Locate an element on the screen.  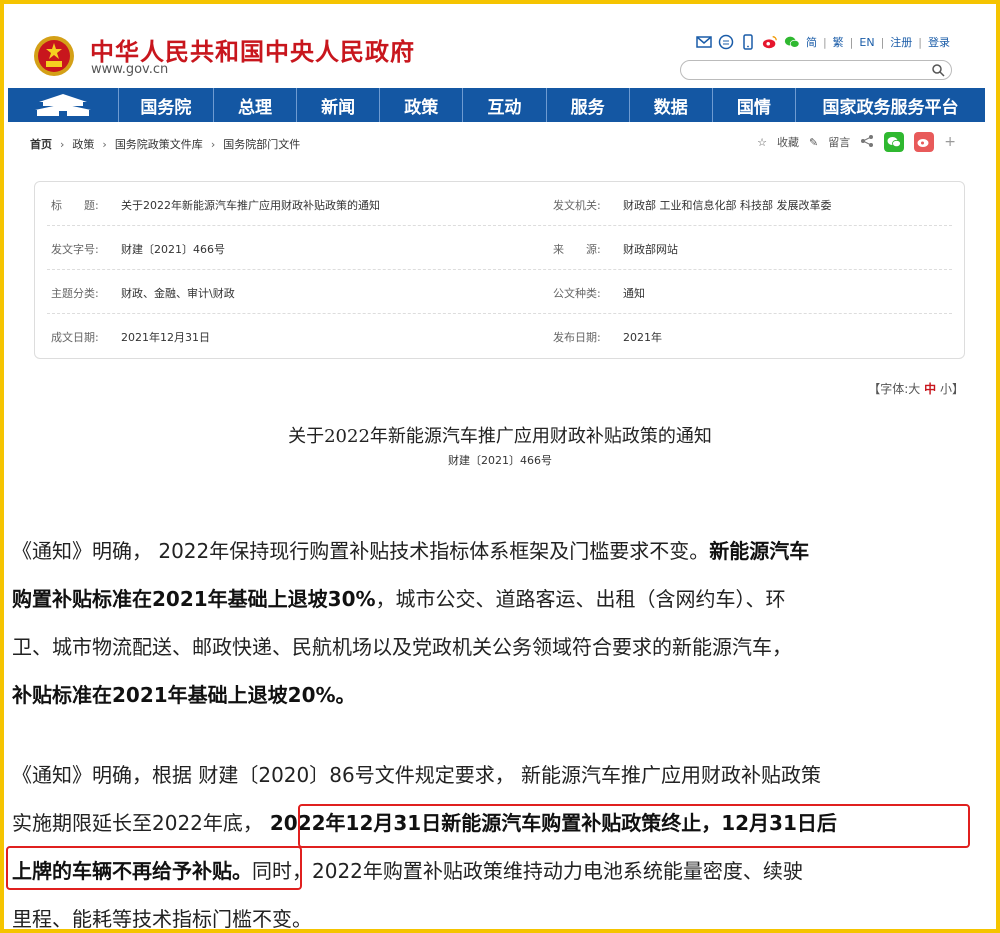
header-tools: 简 | 繁 | EN | 注册 | 登录 is located at coordinates (823, 42).